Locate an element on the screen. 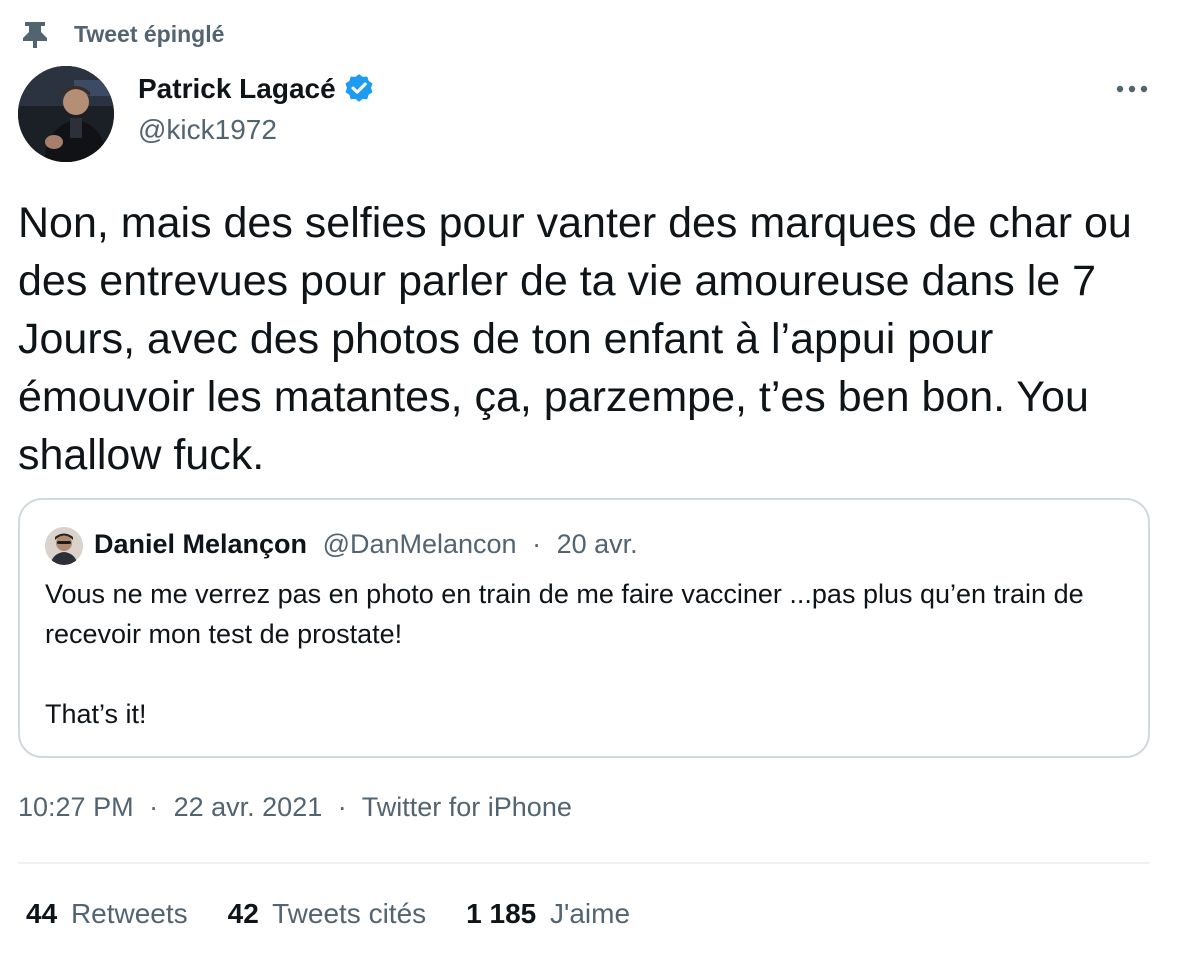 Image resolution: width=1180 pixels, height=958 pixels. pin-icon is located at coordinates (35, 34).